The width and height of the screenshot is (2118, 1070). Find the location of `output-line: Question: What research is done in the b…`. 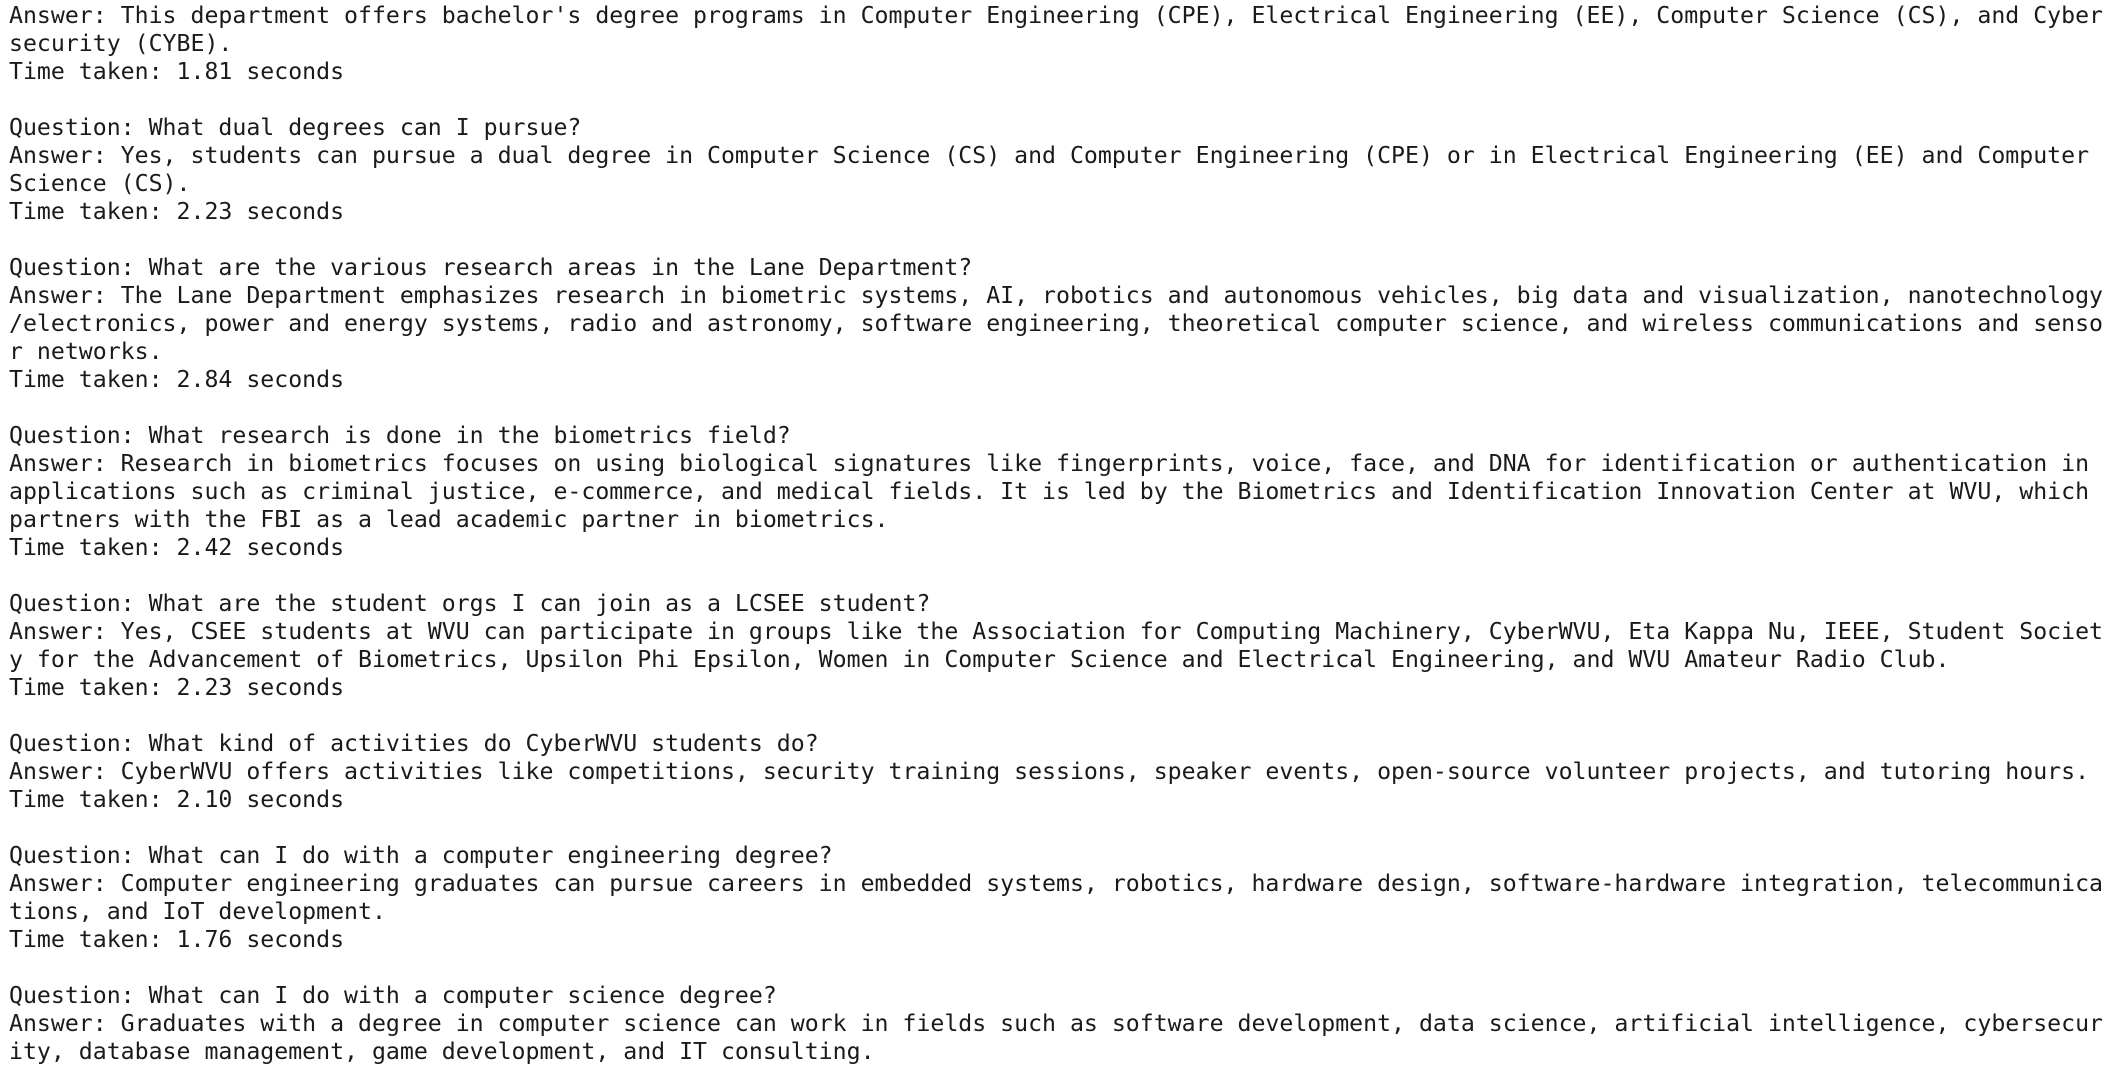

output-line: Question: What research is done in the b… is located at coordinates (400, 435).